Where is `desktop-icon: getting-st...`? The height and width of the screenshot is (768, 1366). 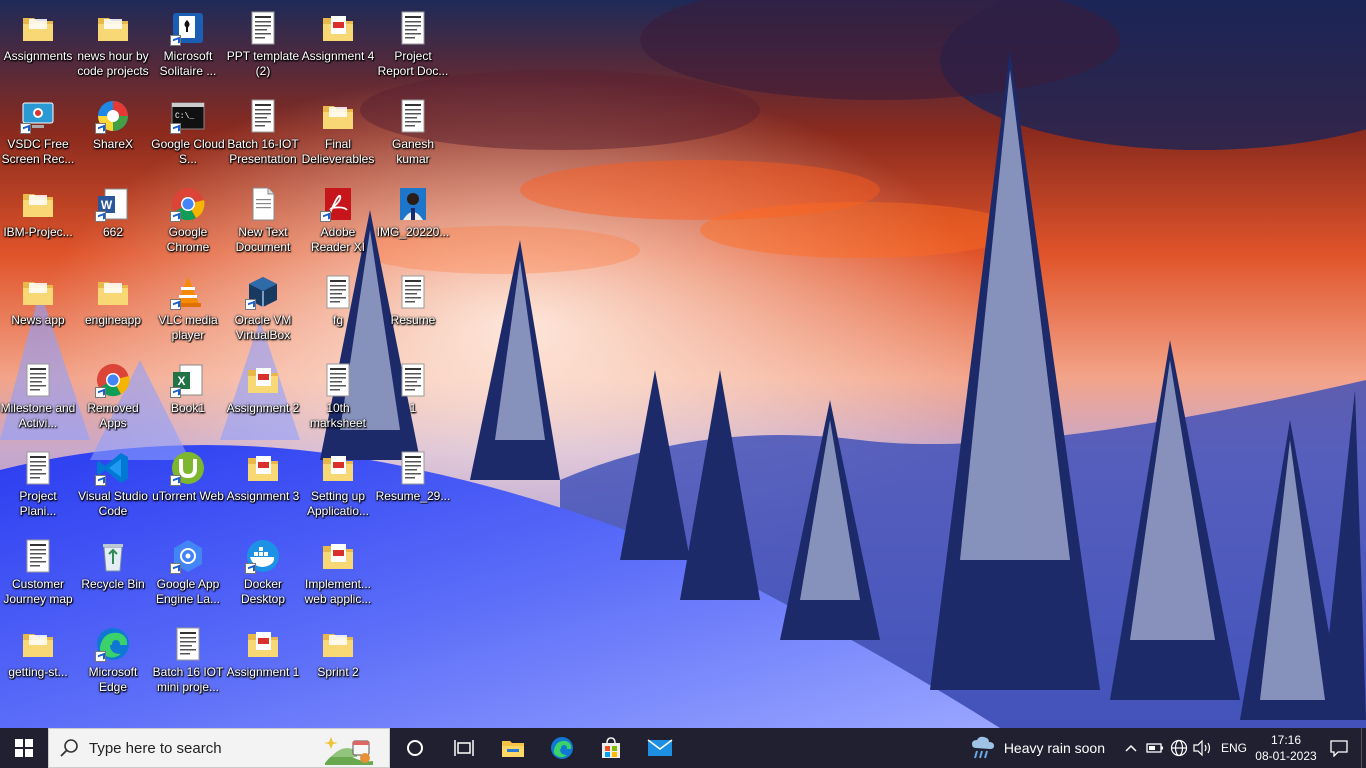 desktop-icon: getting-st... is located at coordinates (38, 663).